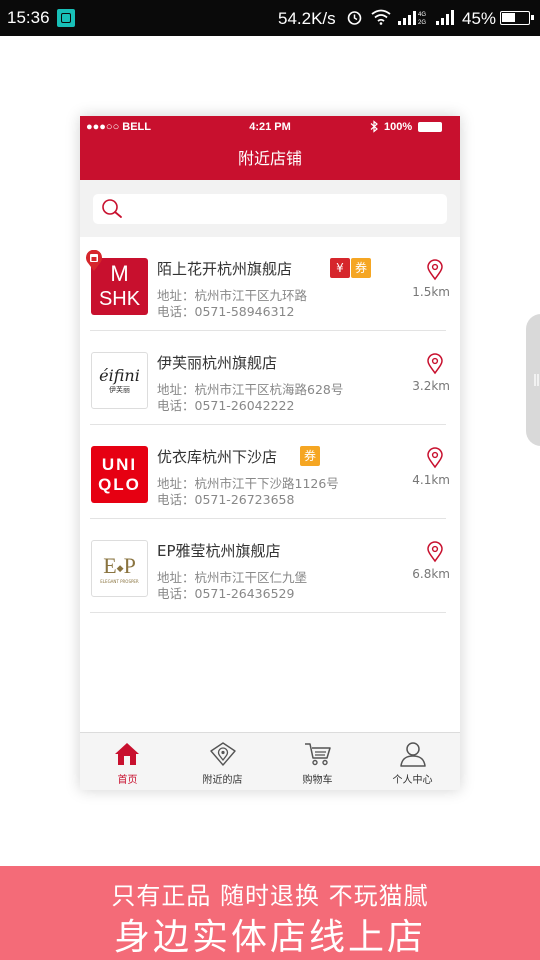 This screenshot has height=960, width=540. I want to click on signal-4g-icon: 4G 2G, so click(412, 18).